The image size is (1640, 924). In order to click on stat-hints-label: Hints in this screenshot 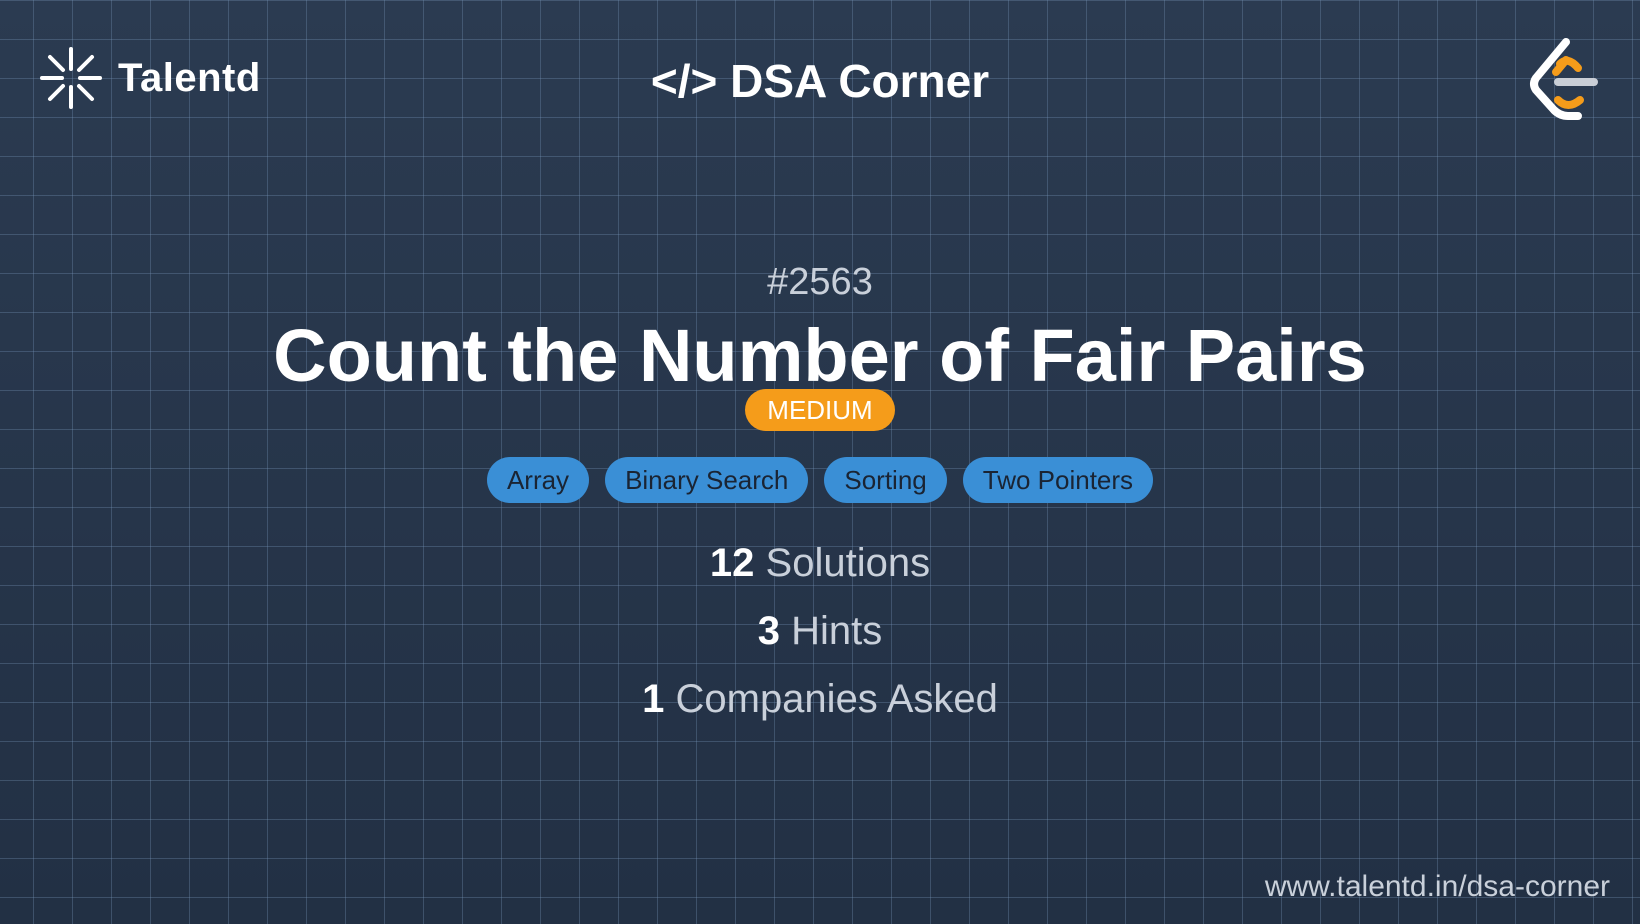, I will do `click(837, 631)`.